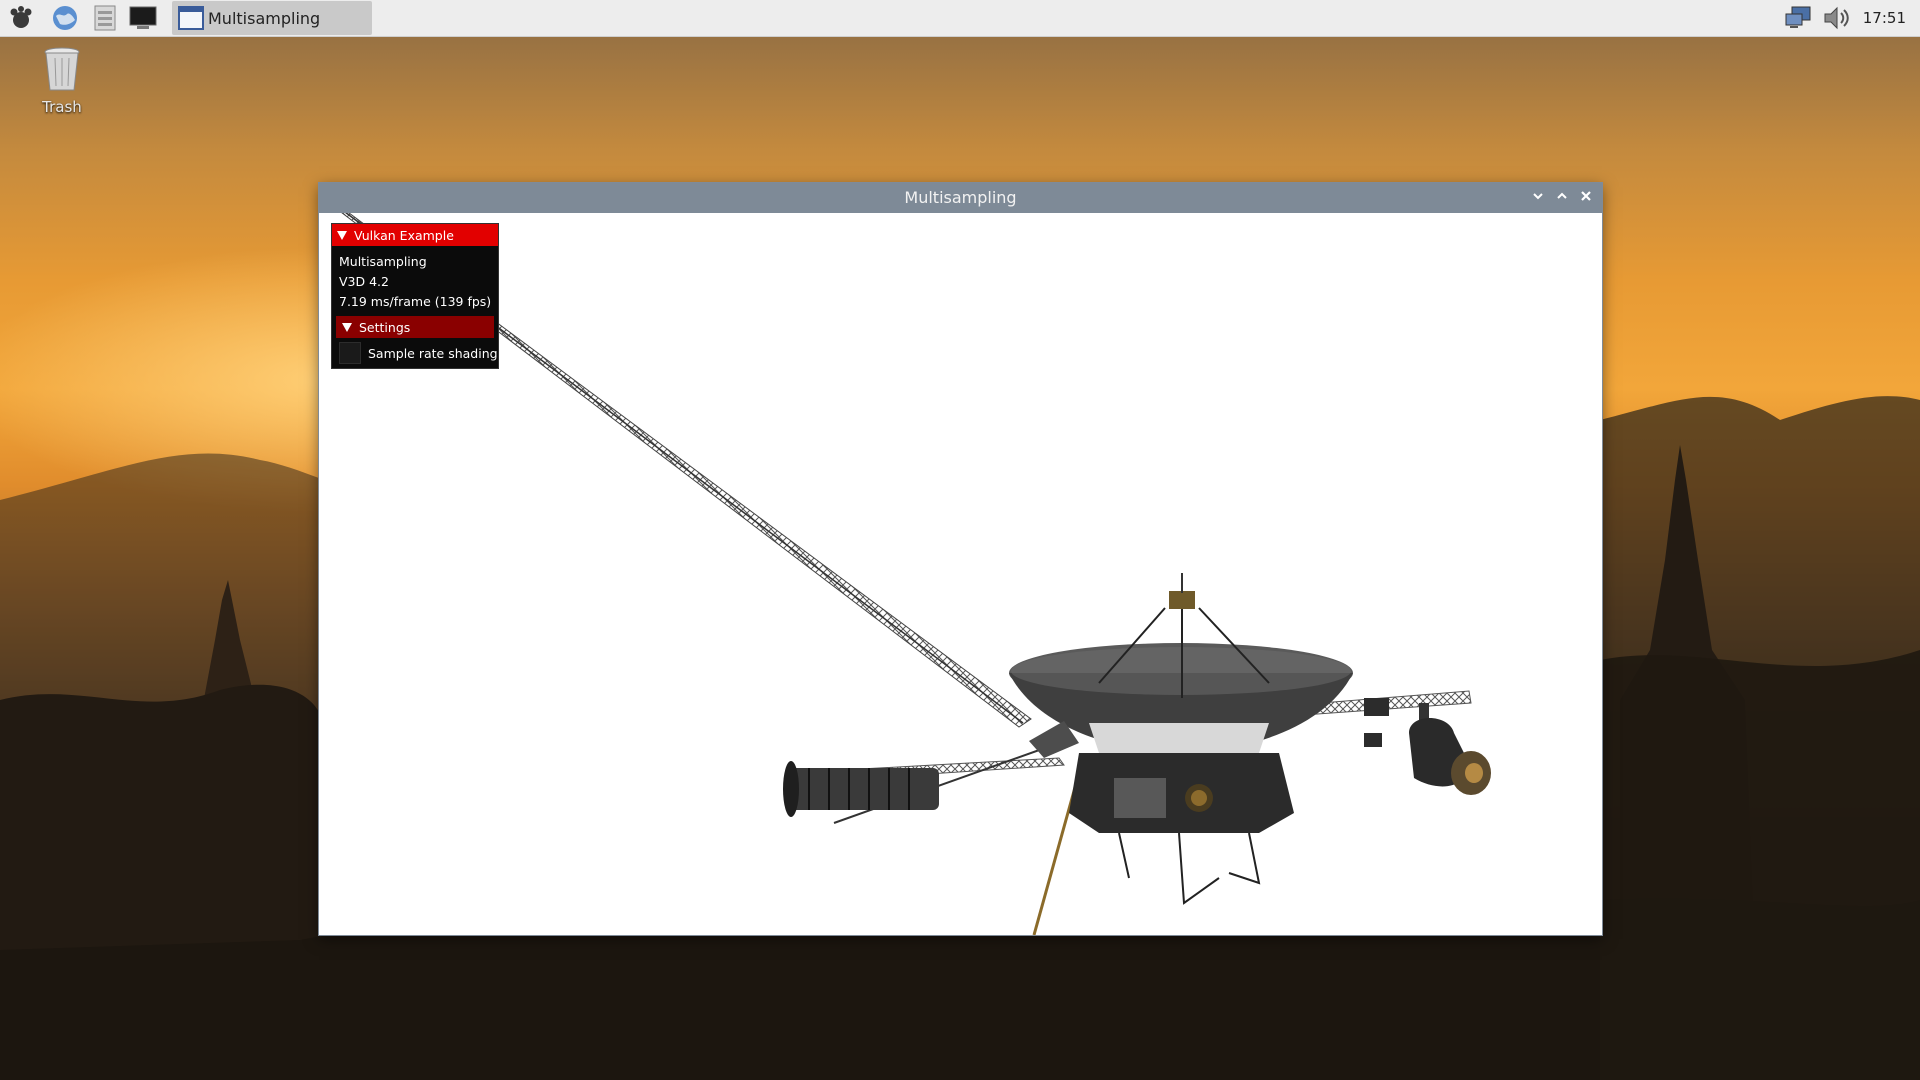 Image resolution: width=1920 pixels, height=1080 pixels. Describe the element at coordinates (350, 353) in the screenshot. I see `sample-rate-shading-checkbox` at that location.